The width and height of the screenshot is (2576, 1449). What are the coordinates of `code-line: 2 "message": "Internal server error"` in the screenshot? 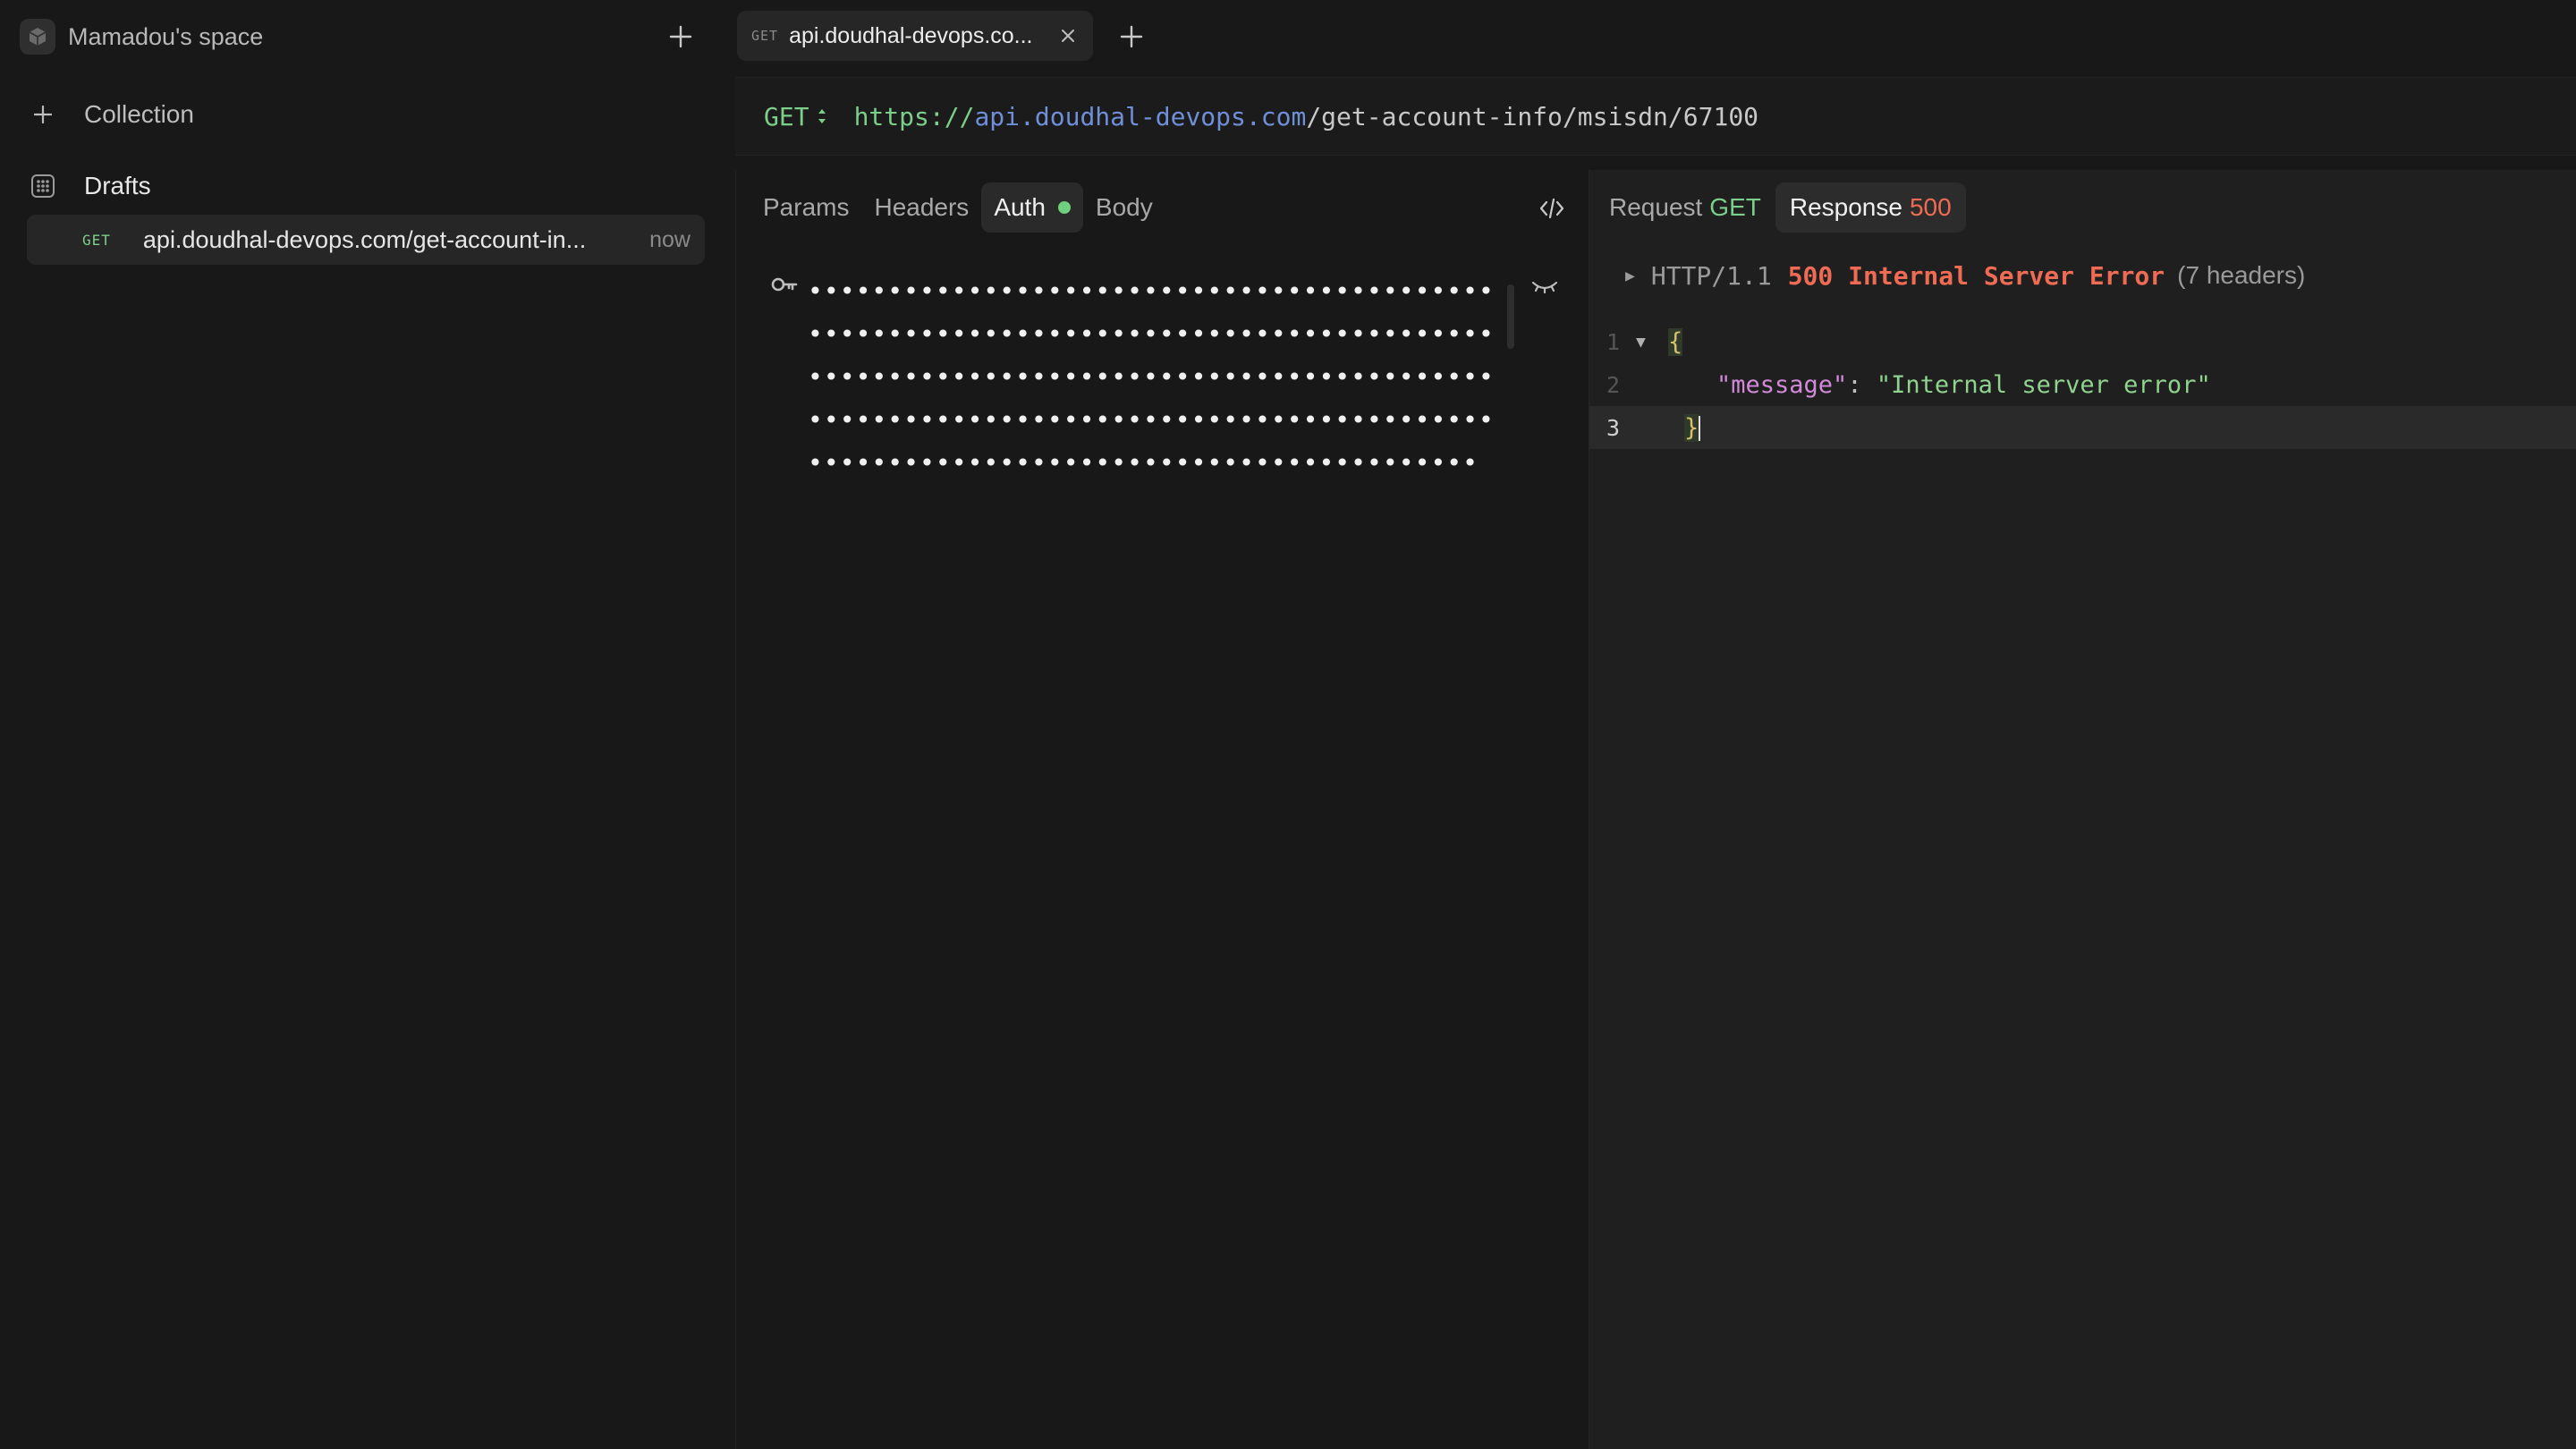 It's located at (2082, 384).